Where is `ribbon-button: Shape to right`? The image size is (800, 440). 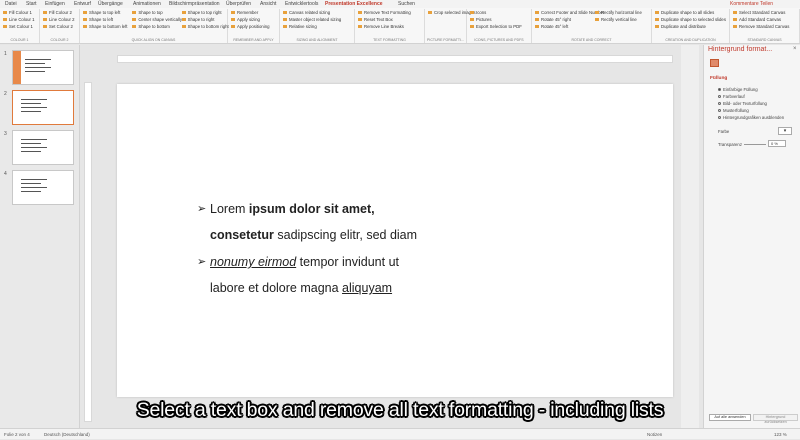 ribbon-button: Shape to right is located at coordinates (198, 20).